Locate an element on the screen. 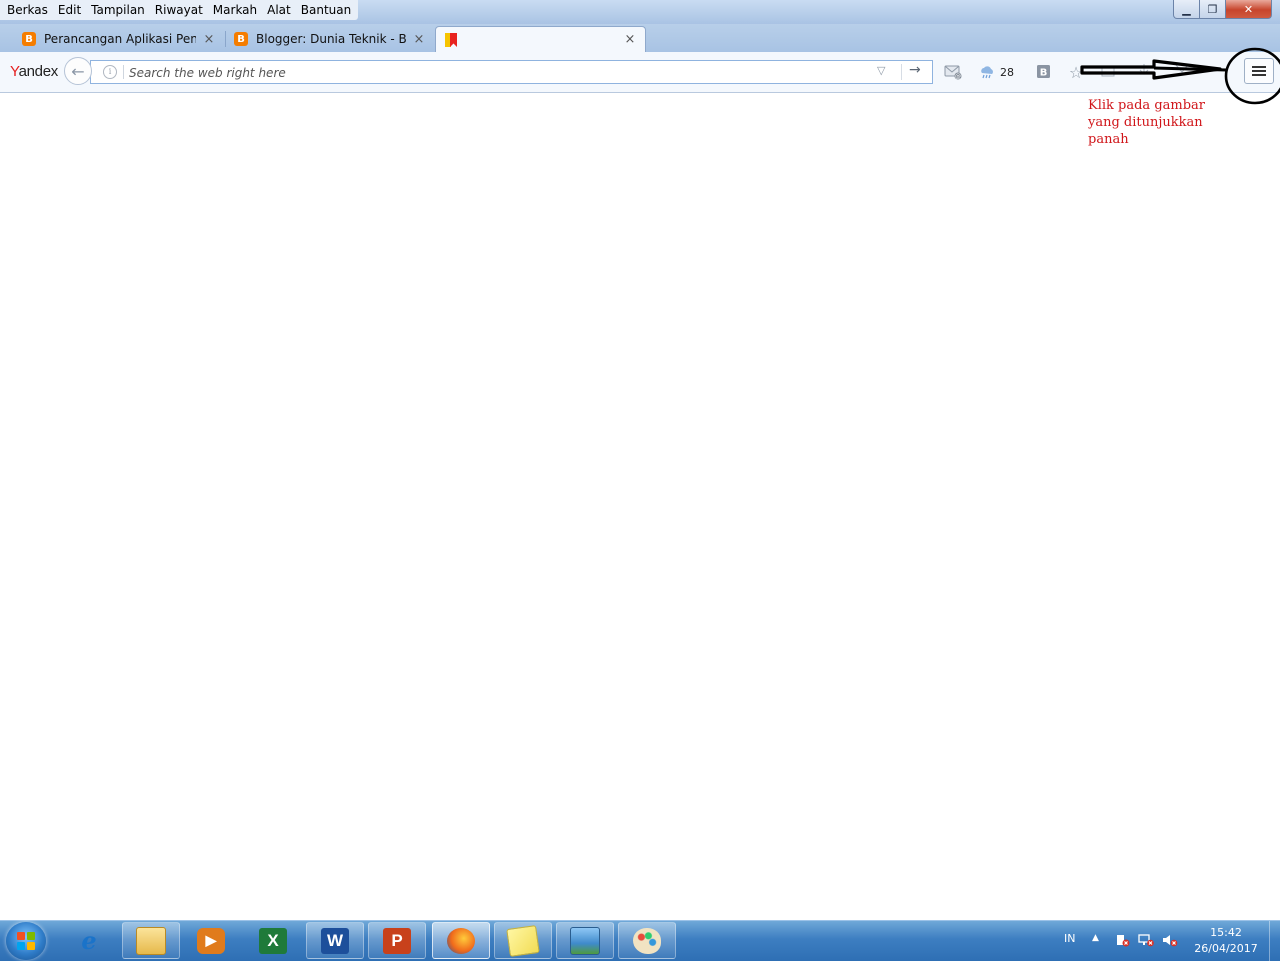 This screenshot has height=961, width=1280. show-hidden-icons-button: ▲ is located at coordinates (1095, 938).